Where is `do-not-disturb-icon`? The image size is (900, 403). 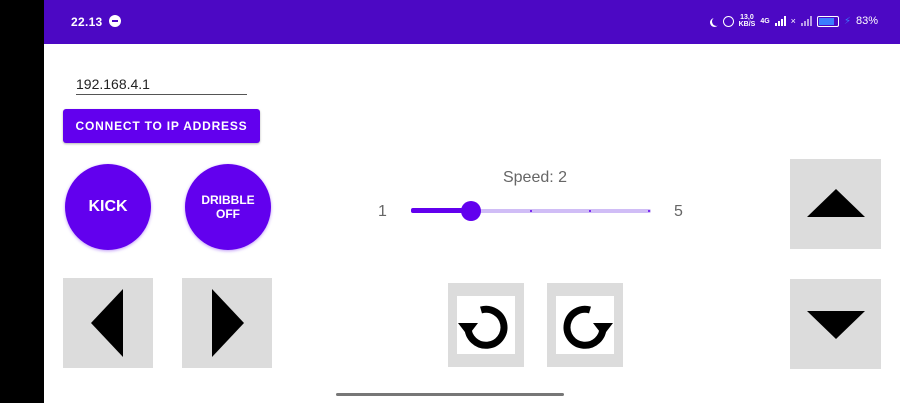
do-not-disturb-icon is located at coordinates (716, 21).